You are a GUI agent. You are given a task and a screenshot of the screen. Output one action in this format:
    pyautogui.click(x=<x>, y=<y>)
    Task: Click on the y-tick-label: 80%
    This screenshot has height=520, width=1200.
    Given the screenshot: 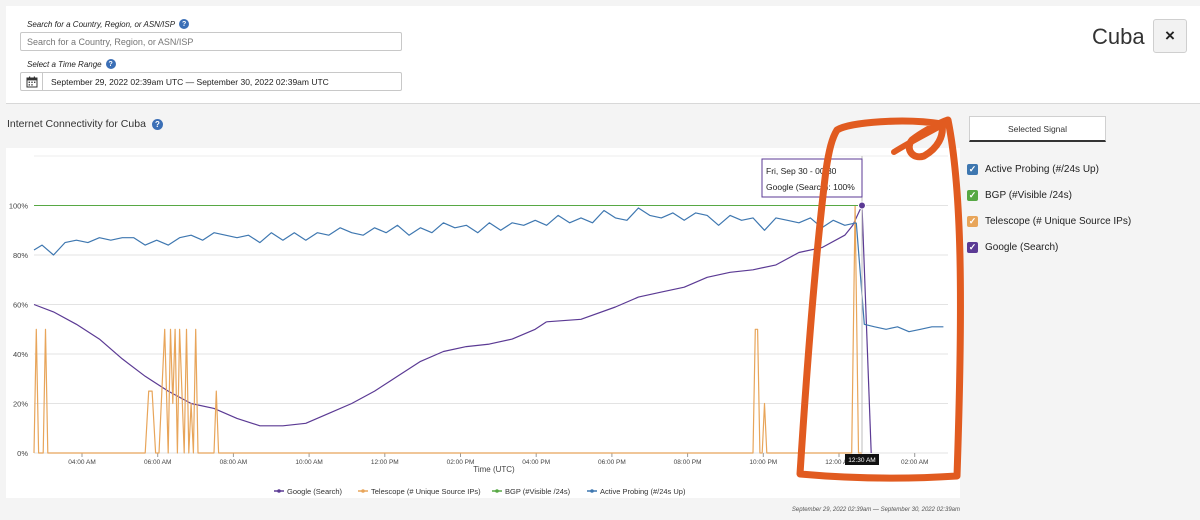 What is the action you would take?
    pyautogui.click(x=20, y=255)
    